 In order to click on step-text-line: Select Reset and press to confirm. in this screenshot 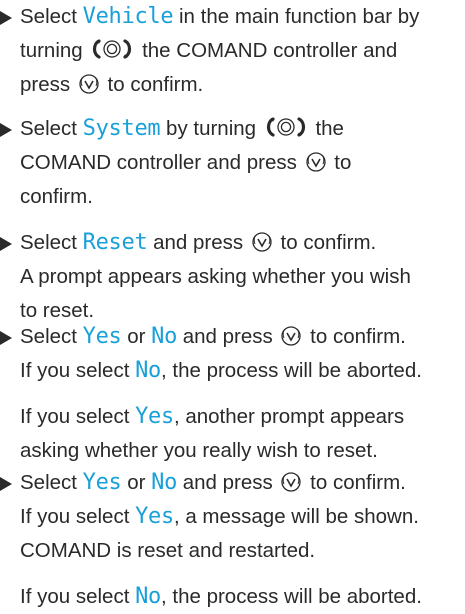, I will do `click(198, 243)`.